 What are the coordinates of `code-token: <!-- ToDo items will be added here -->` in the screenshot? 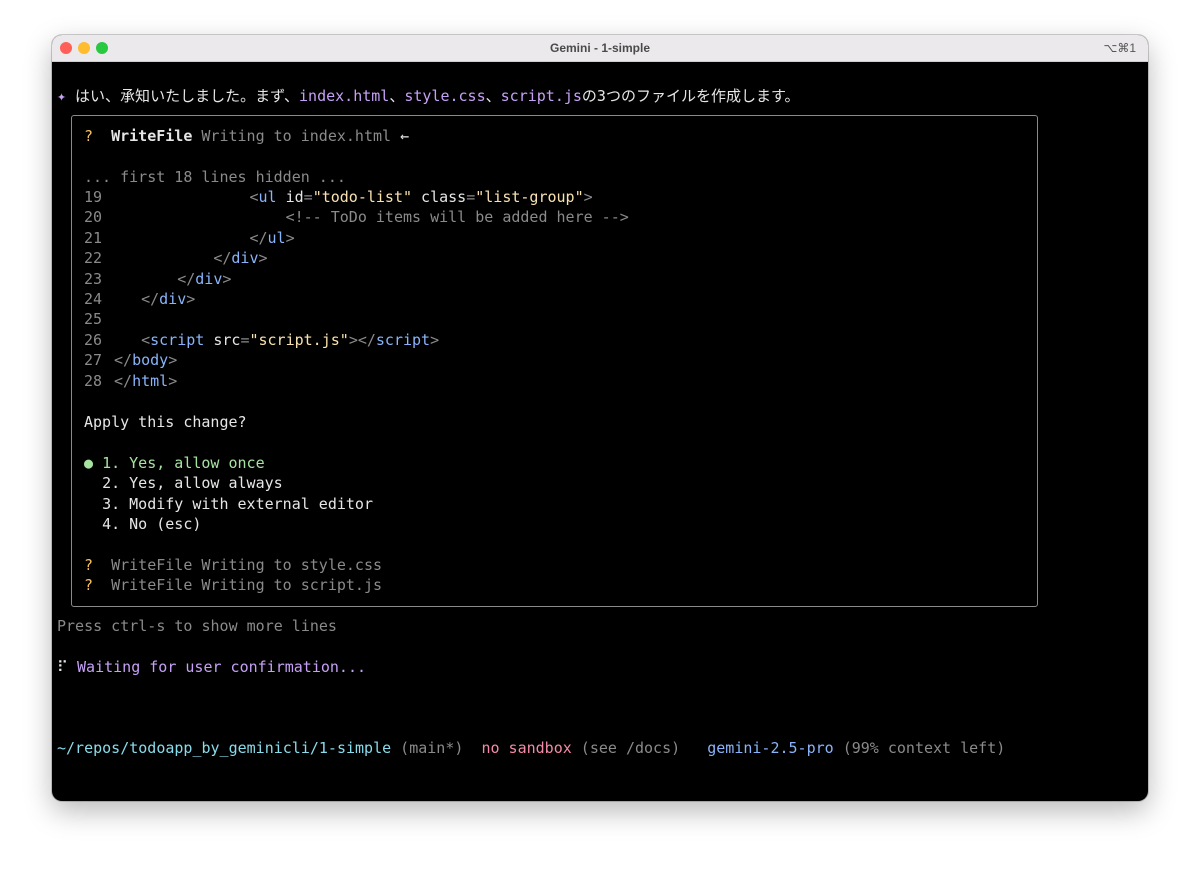 It's located at (457, 217).